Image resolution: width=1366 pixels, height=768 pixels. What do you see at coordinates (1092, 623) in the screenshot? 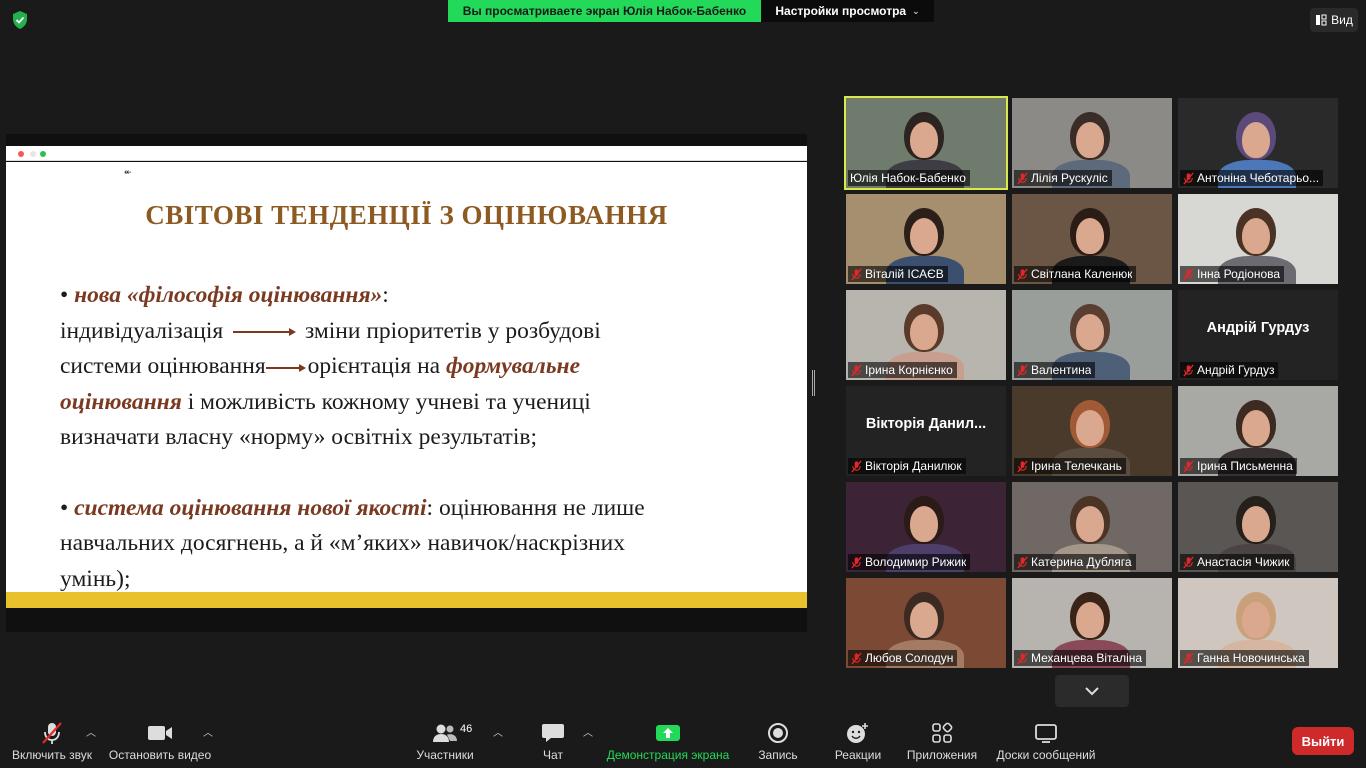
I see `participant-tile: Механцева Віталіна` at bounding box center [1092, 623].